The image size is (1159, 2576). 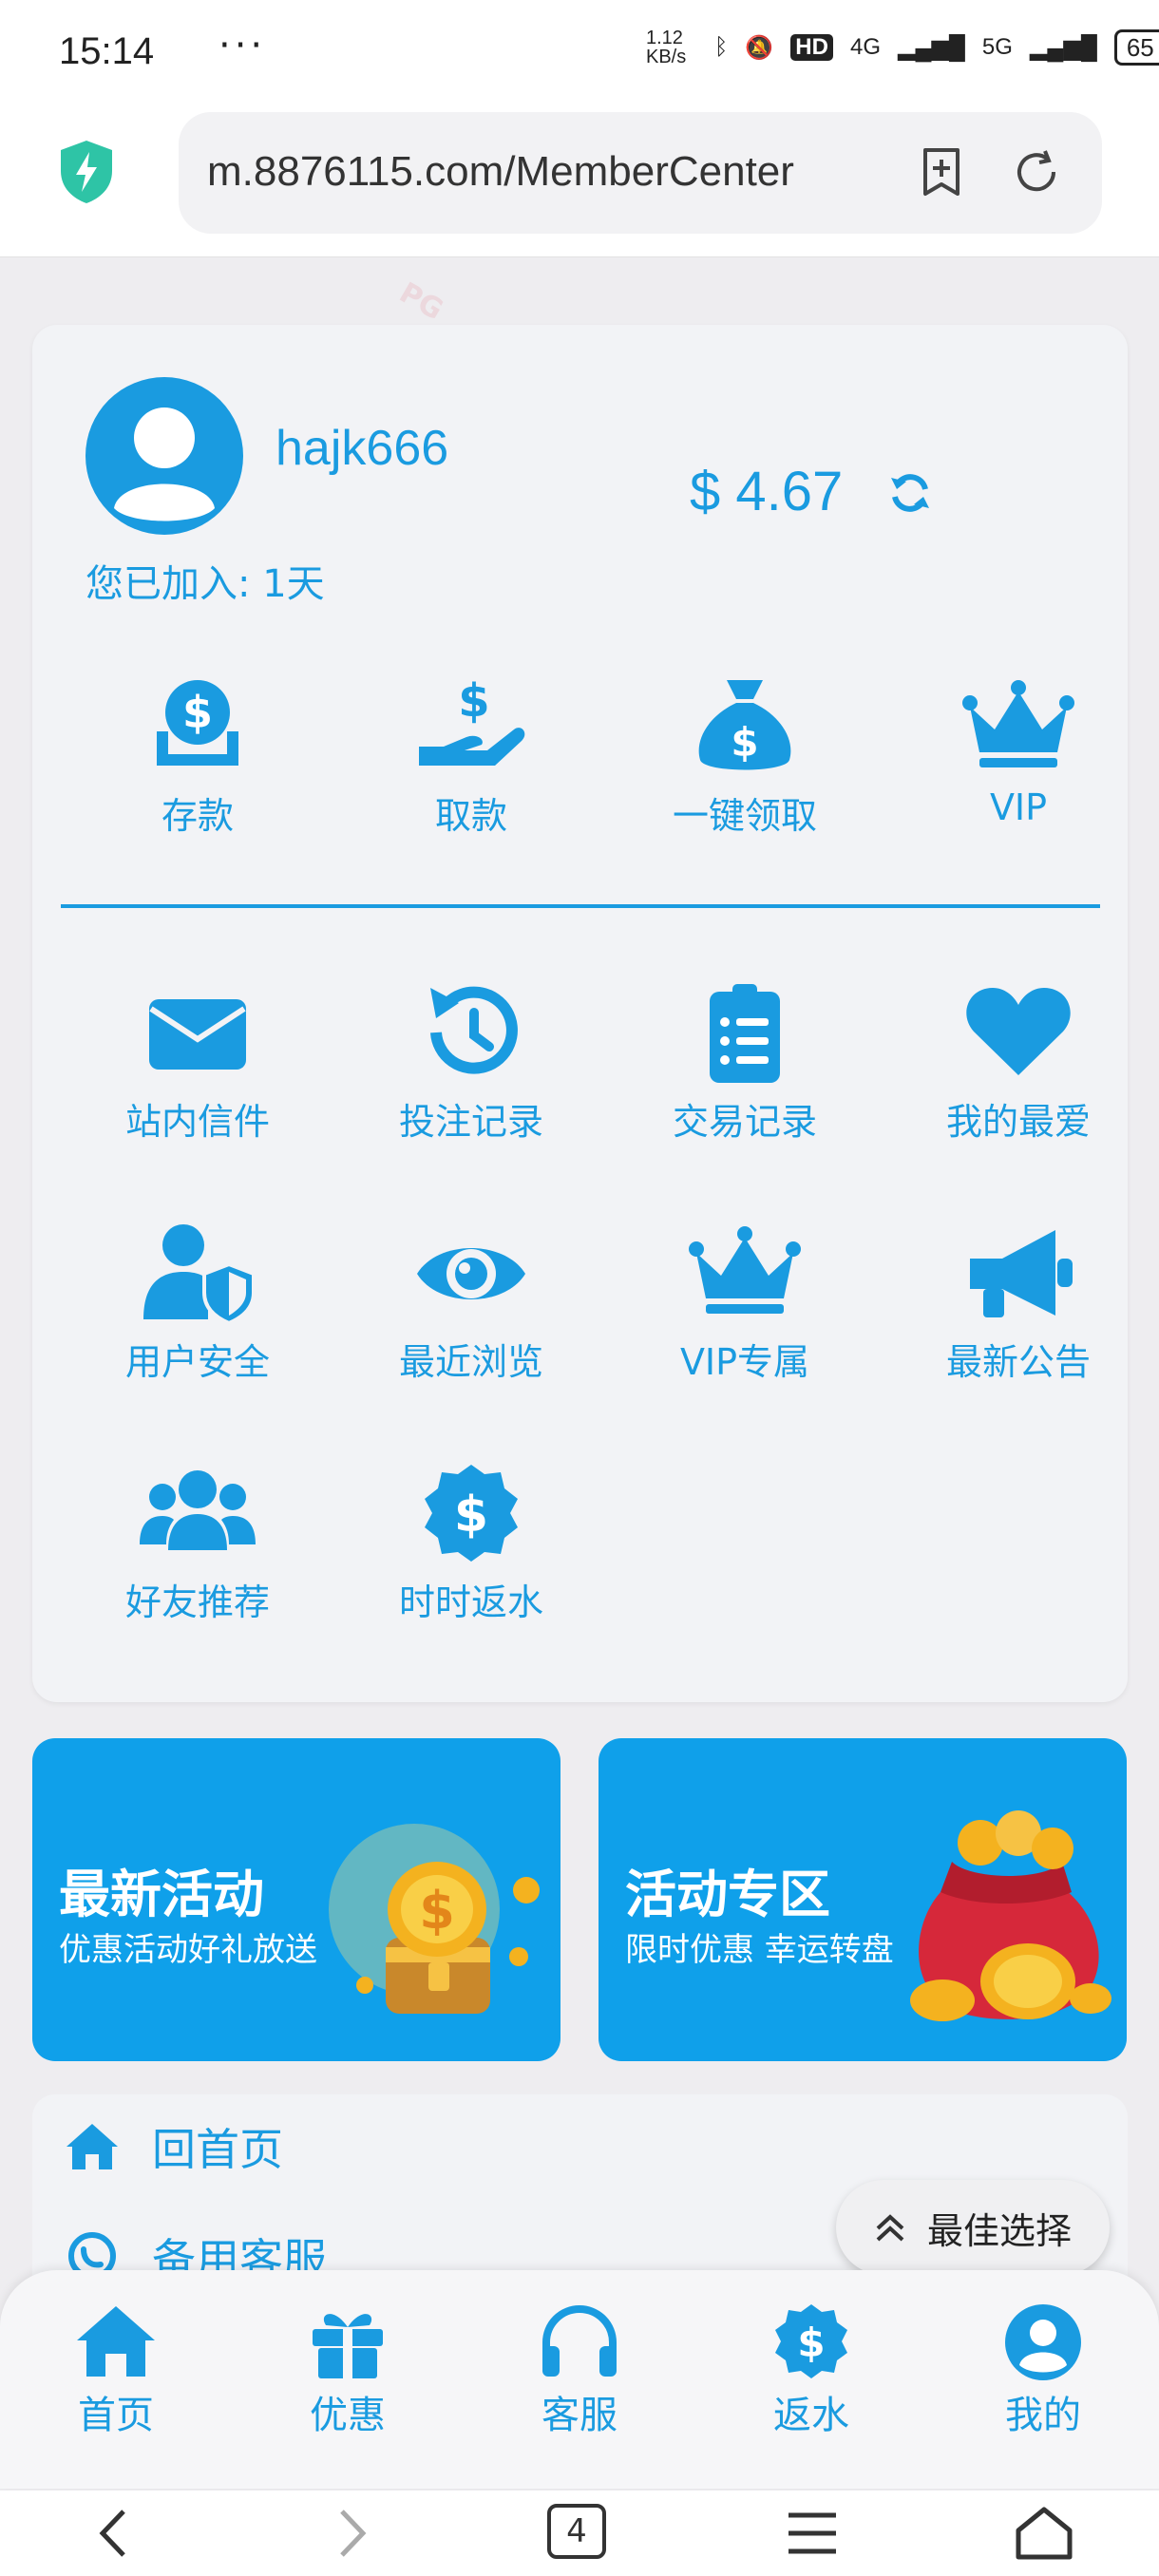 What do you see at coordinates (1018, 1362) in the screenshot?
I see `menu-announcements-label: 最新公告` at bounding box center [1018, 1362].